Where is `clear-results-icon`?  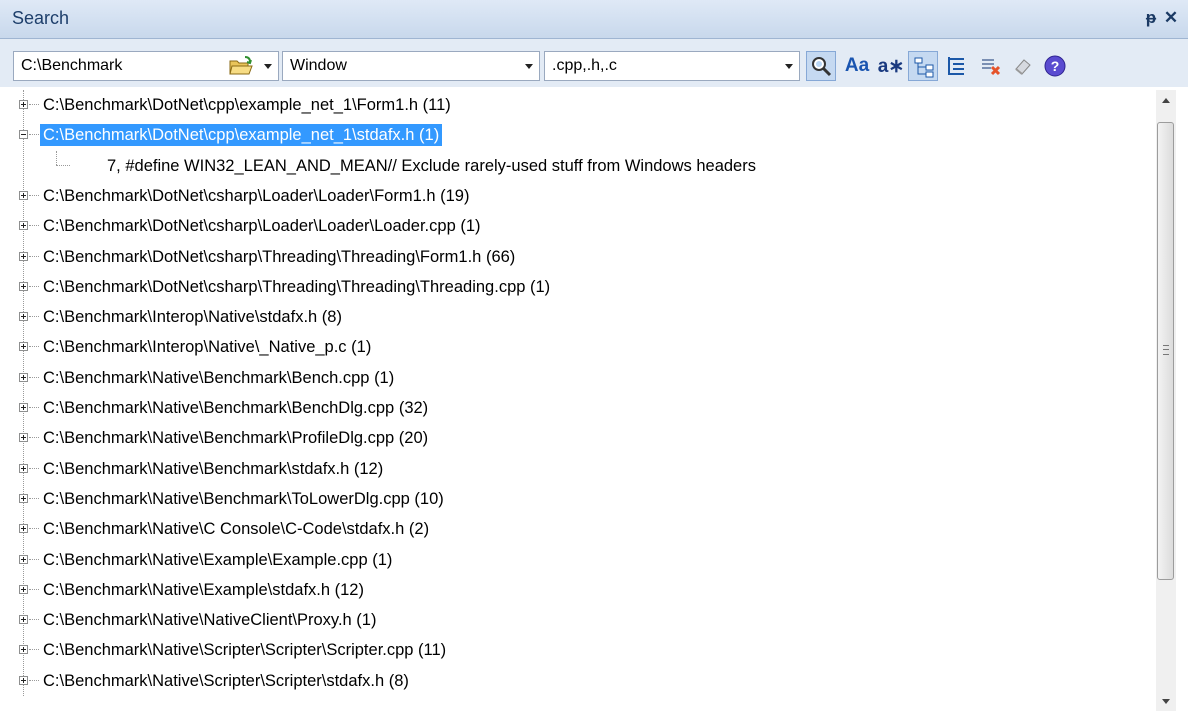 clear-results-icon is located at coordinates (991, 67).